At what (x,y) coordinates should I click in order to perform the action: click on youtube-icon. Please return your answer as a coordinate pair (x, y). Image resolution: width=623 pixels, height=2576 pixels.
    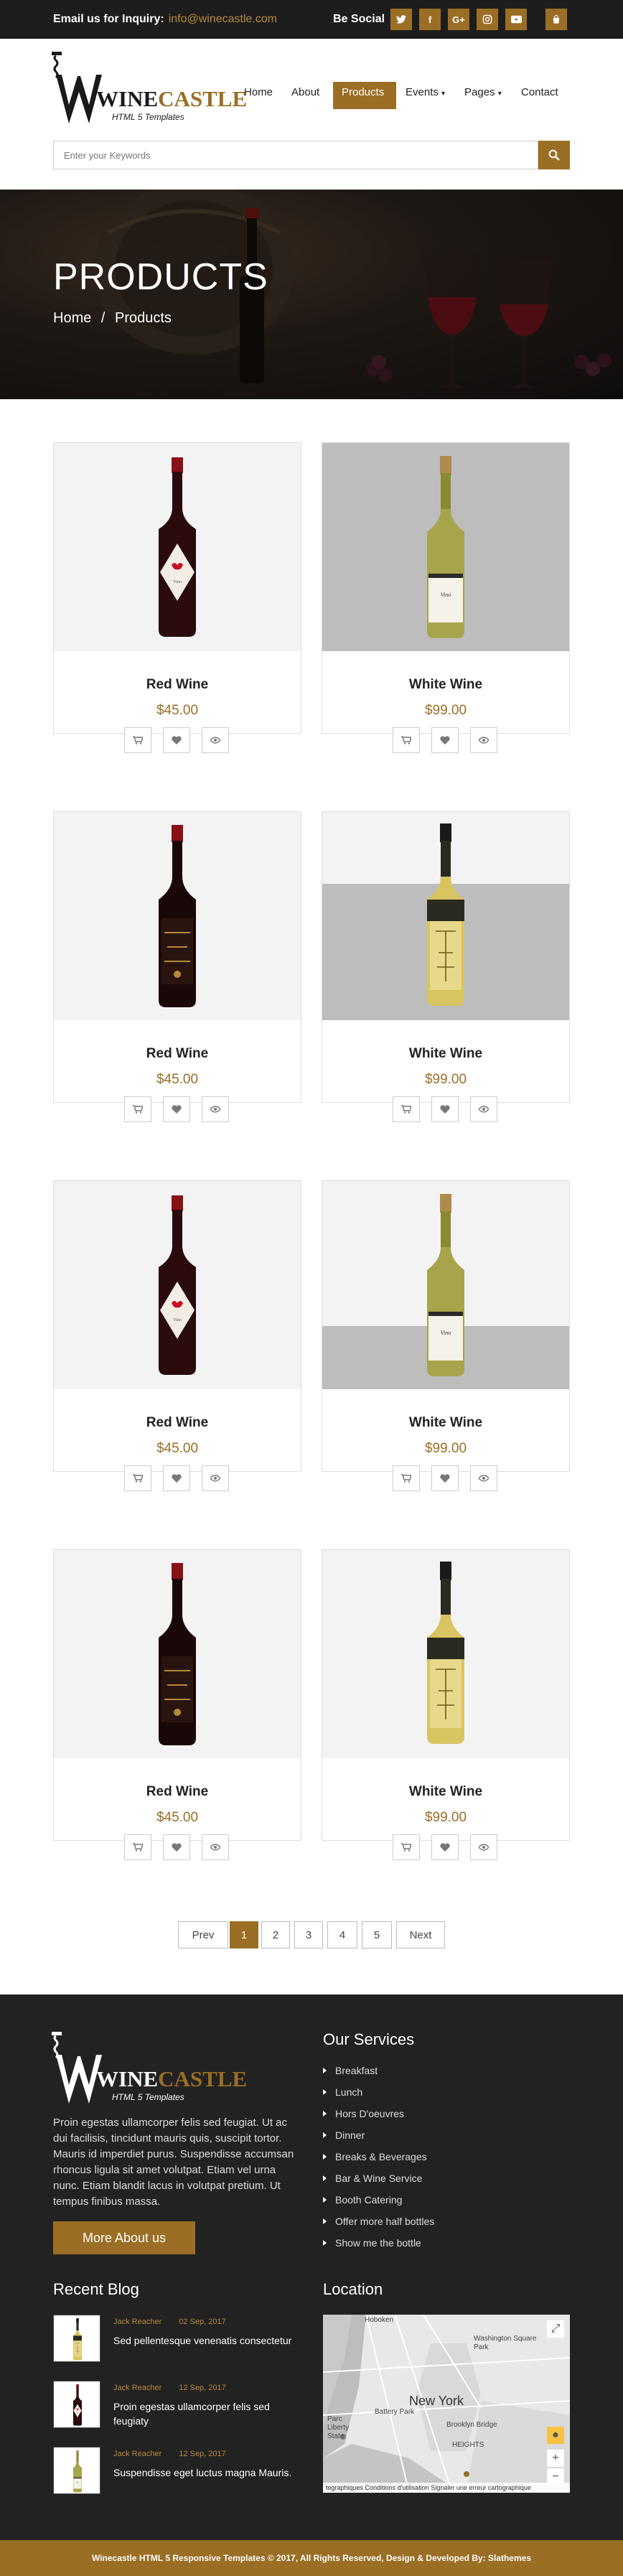
    Looking at the image, I should click on (516, 19).